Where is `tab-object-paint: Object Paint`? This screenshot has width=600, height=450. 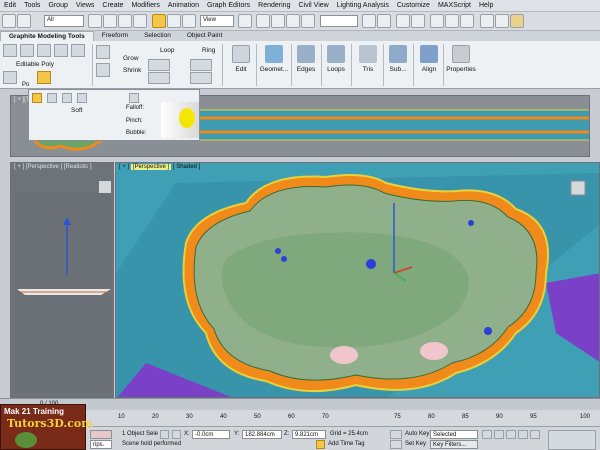 tab-object-paint: Object Paint is located at coordinates (204, 36).